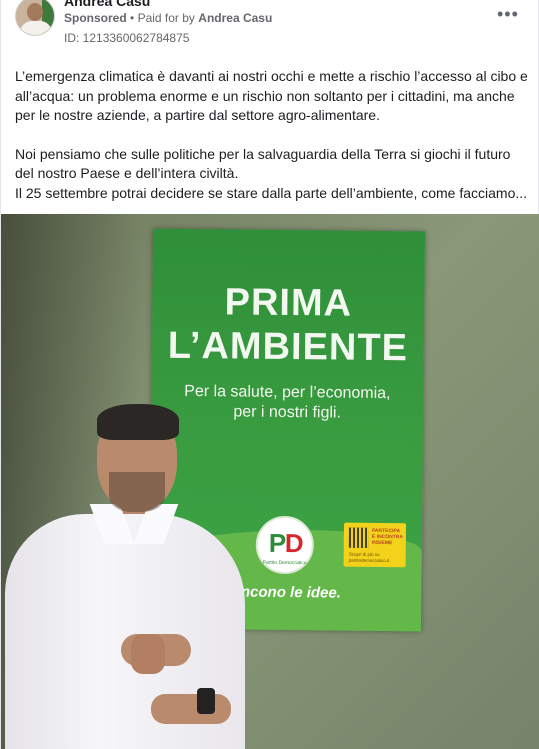 The width and height of the screenshot is (539, 749). I want to click on sponsorship-line: Sponsored • Paid for by Andrea Casu, so click(168, 18).